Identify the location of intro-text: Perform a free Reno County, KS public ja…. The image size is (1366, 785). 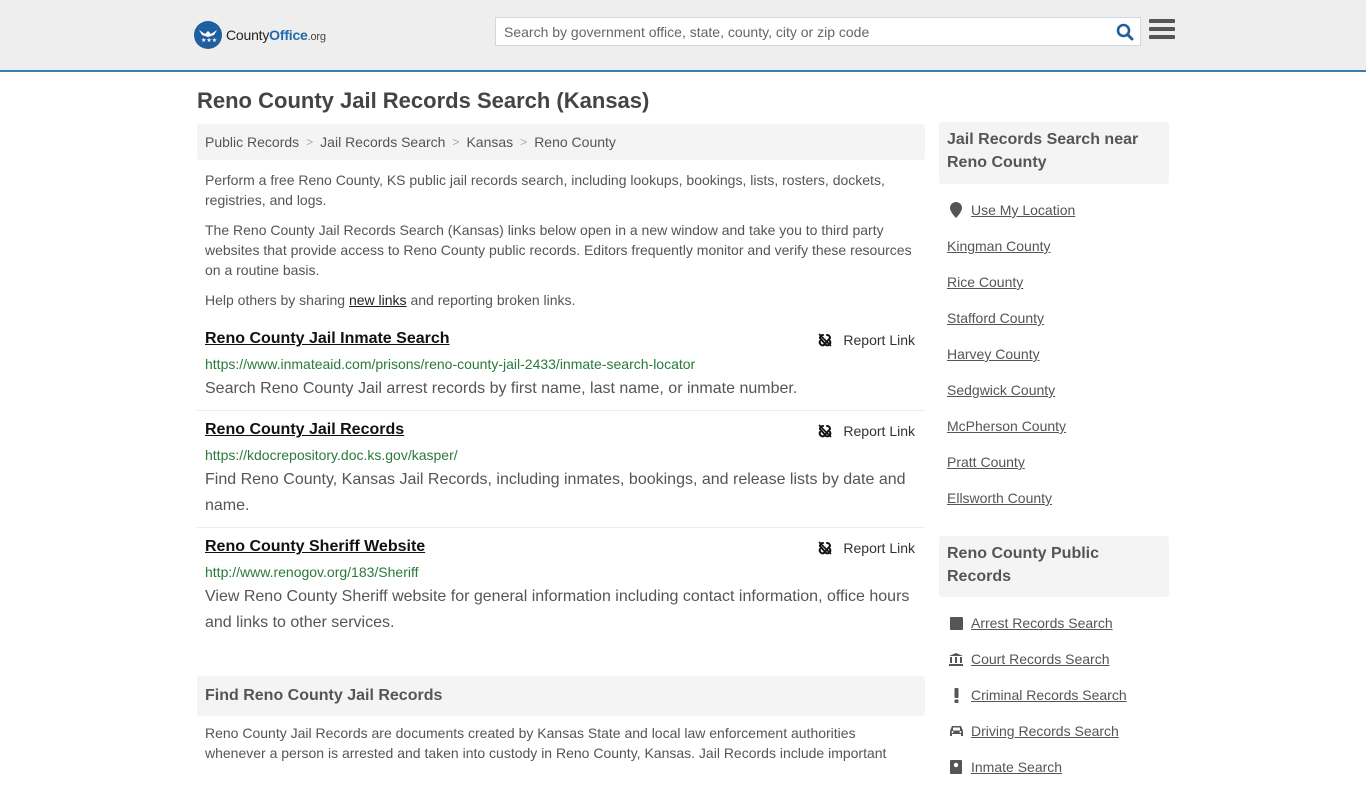
(562, 245).